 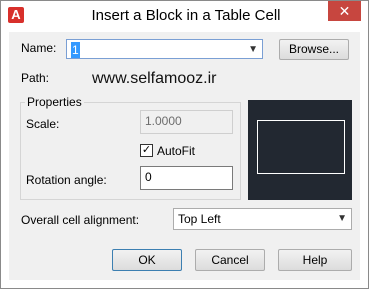 I want to click on help-button: Help, so click(x=315, y=260).